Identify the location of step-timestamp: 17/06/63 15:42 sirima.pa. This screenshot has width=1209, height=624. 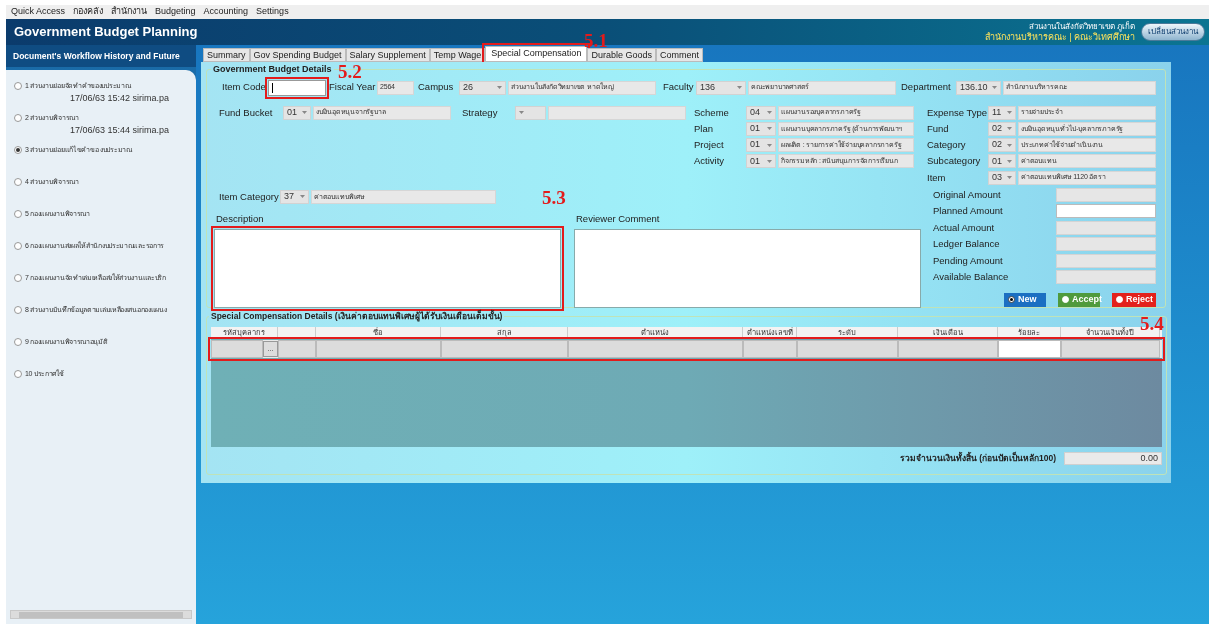
(120, 98).